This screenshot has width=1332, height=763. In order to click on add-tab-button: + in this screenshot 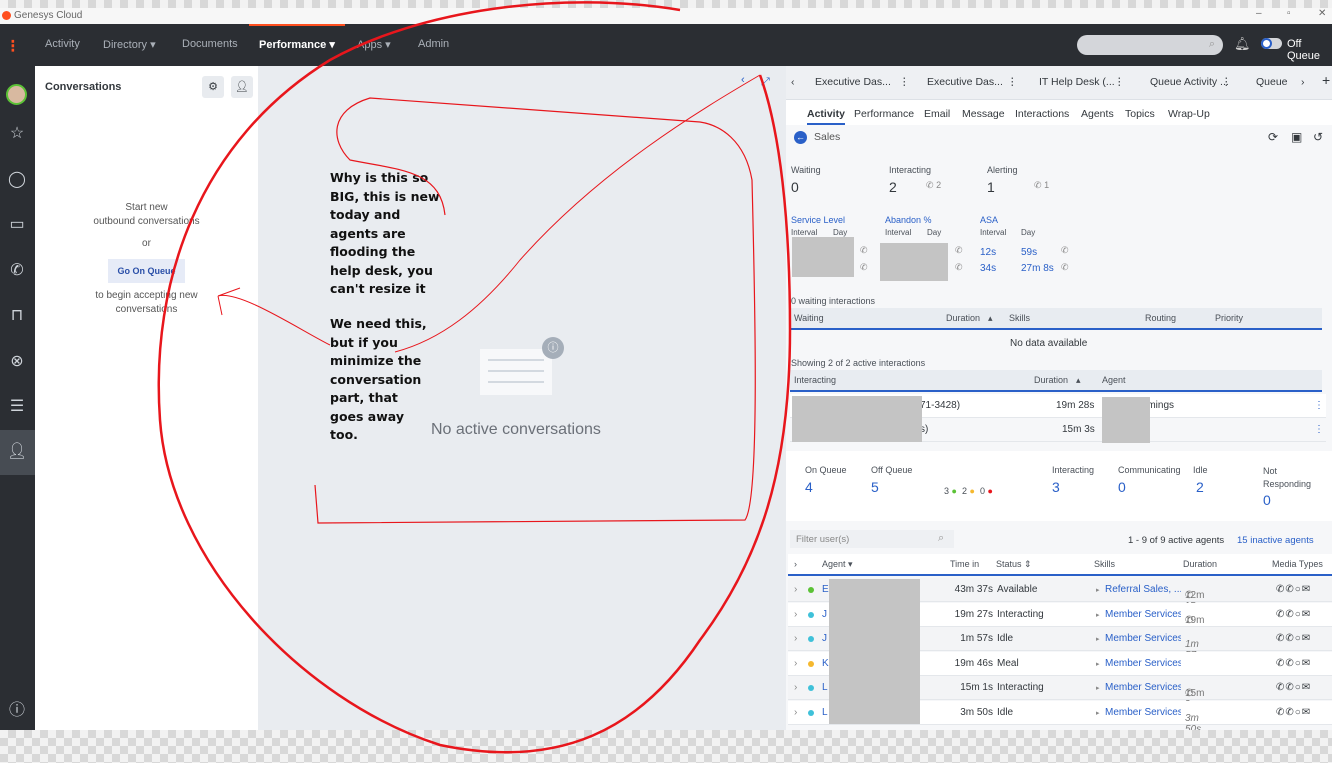, I will do `click(1326, 80)`.